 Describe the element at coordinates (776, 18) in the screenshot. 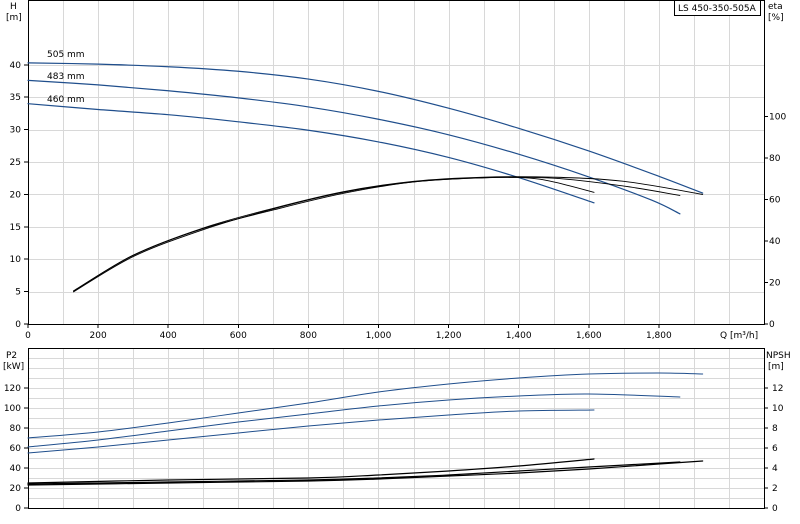

I see `eta-axis-unit: [%]` at that location.